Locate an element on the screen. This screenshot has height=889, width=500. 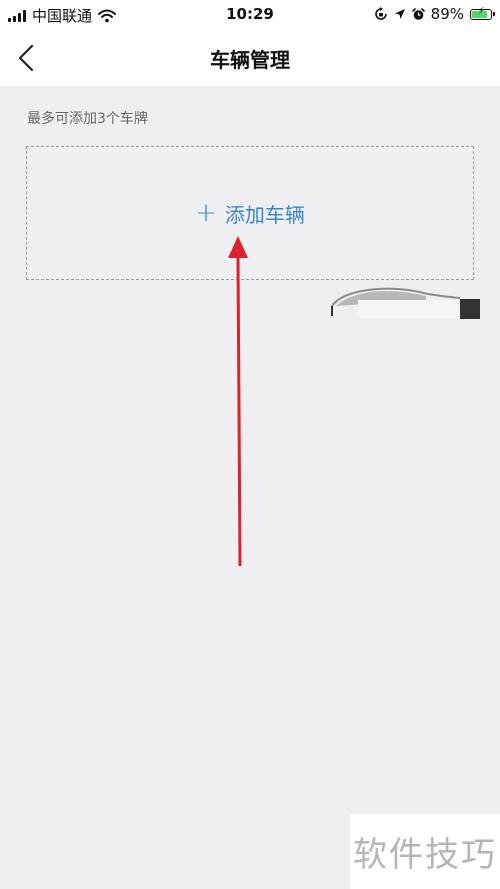
alarm-icon is located at coordinates (418, 13).